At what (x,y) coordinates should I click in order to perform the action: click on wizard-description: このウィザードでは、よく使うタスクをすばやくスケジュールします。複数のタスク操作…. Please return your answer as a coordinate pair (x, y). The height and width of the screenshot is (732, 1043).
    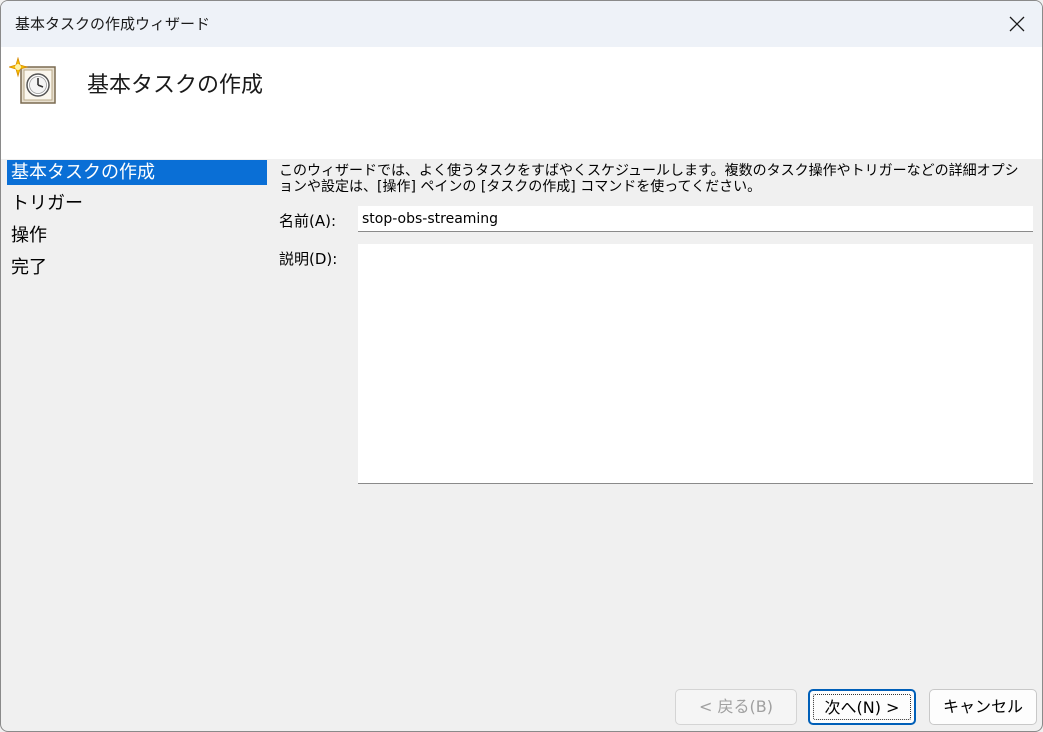
    Looking at the image, I should click on (656, 179).